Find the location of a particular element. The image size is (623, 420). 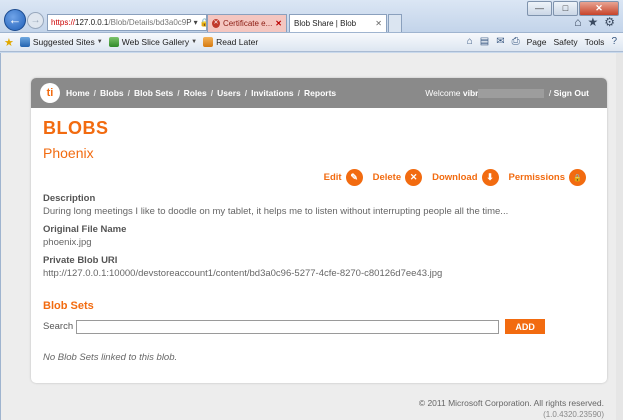

arrow-left-icon: ← is located at coordinates (15, 19).